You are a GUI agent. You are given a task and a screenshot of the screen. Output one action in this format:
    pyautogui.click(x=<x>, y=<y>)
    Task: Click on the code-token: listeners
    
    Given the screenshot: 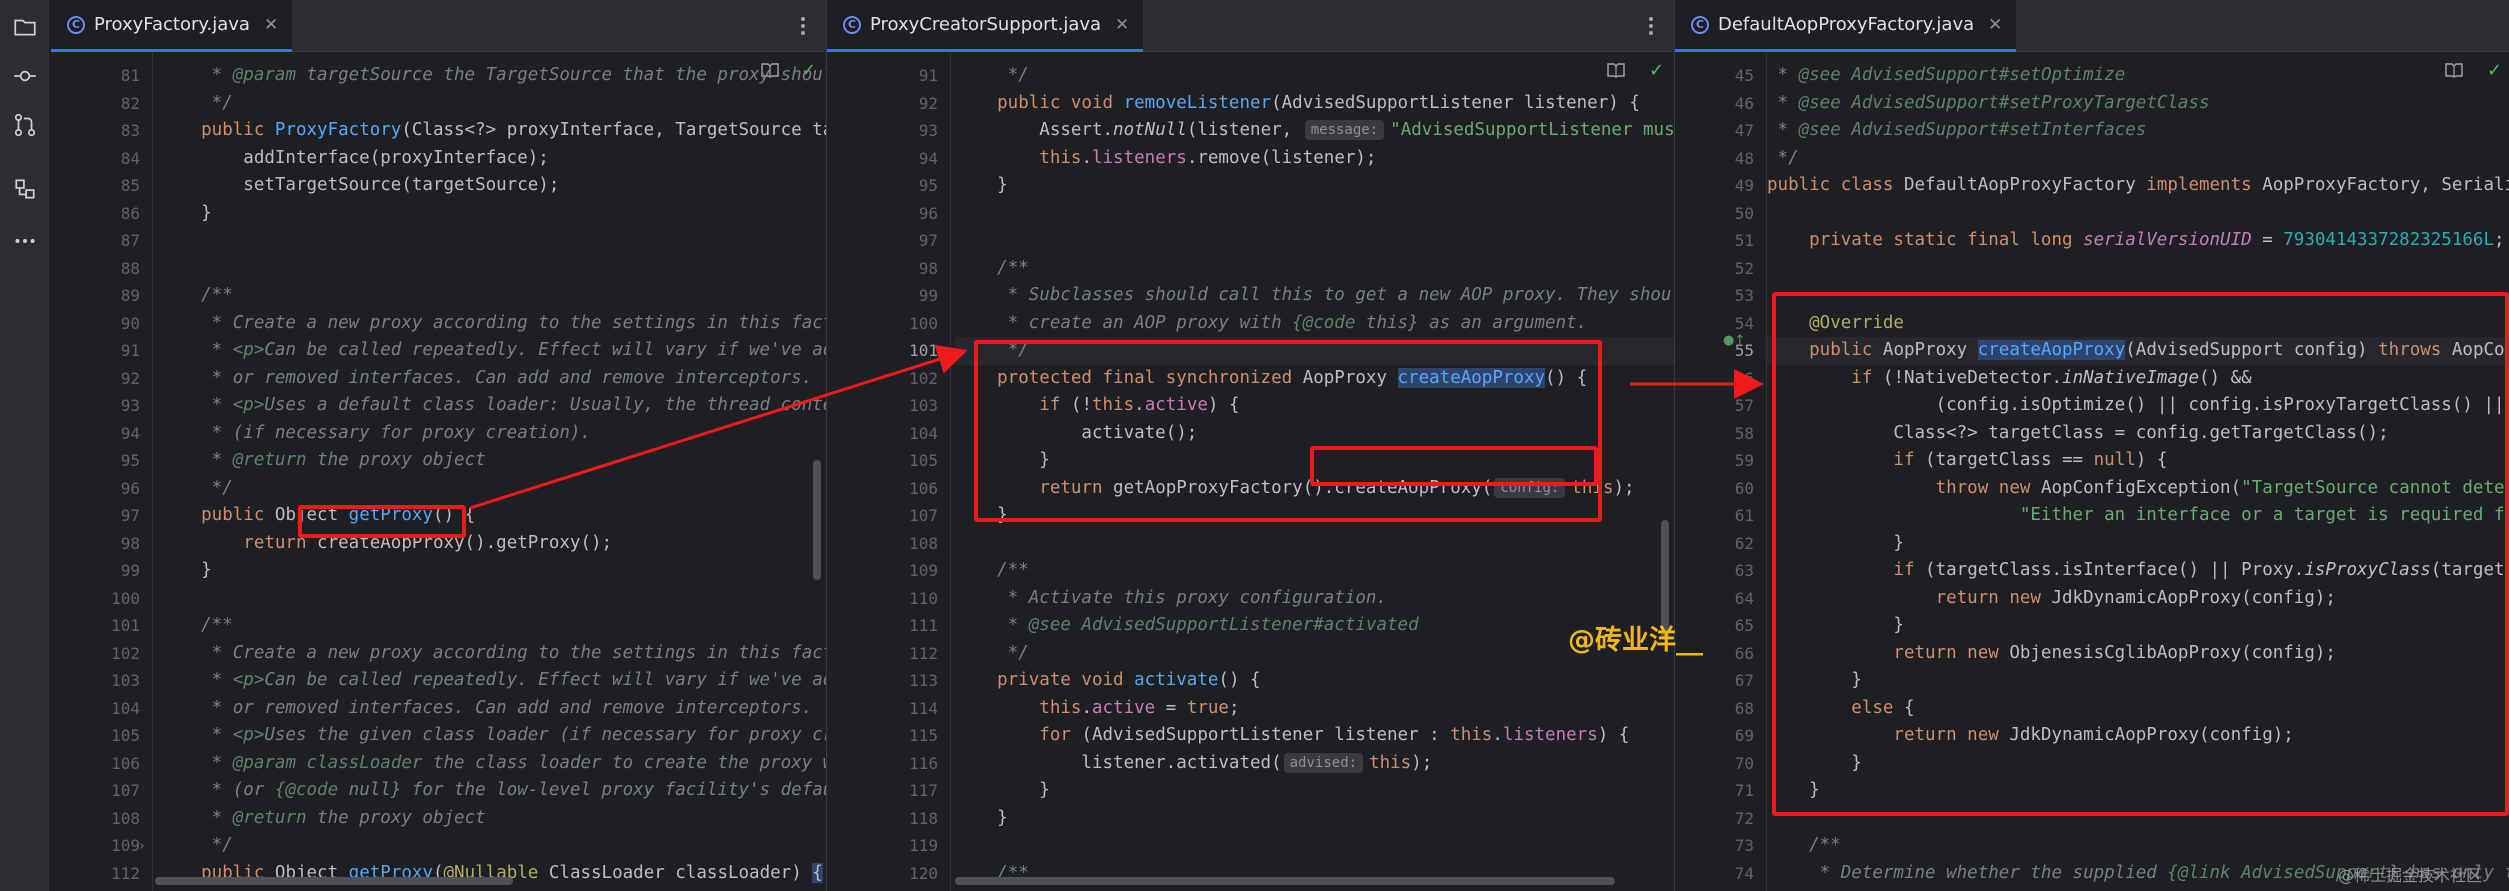 What is the action you would take?
    pyautogui.click(x=1550, y=735)
    